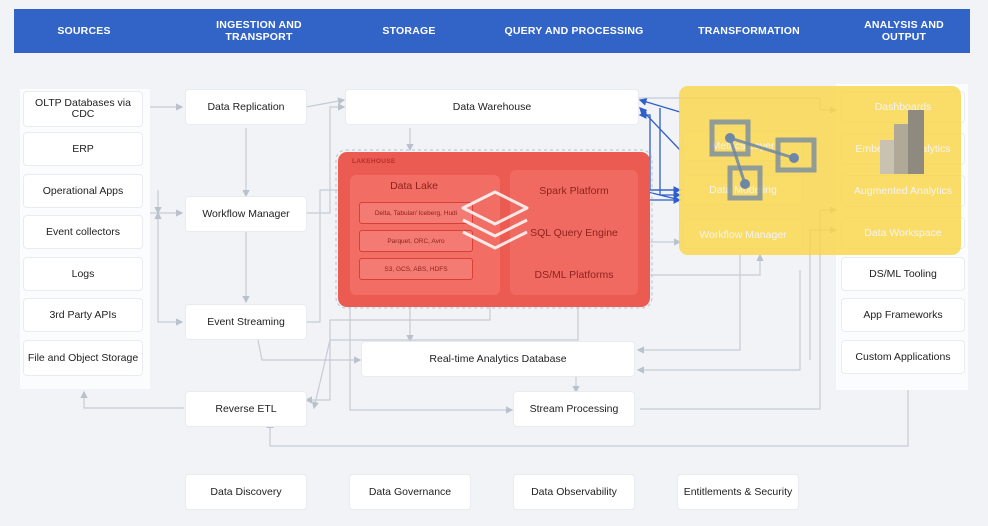  I want to click on source-file-object-storage: File and Object Storage, so click(83, 358).